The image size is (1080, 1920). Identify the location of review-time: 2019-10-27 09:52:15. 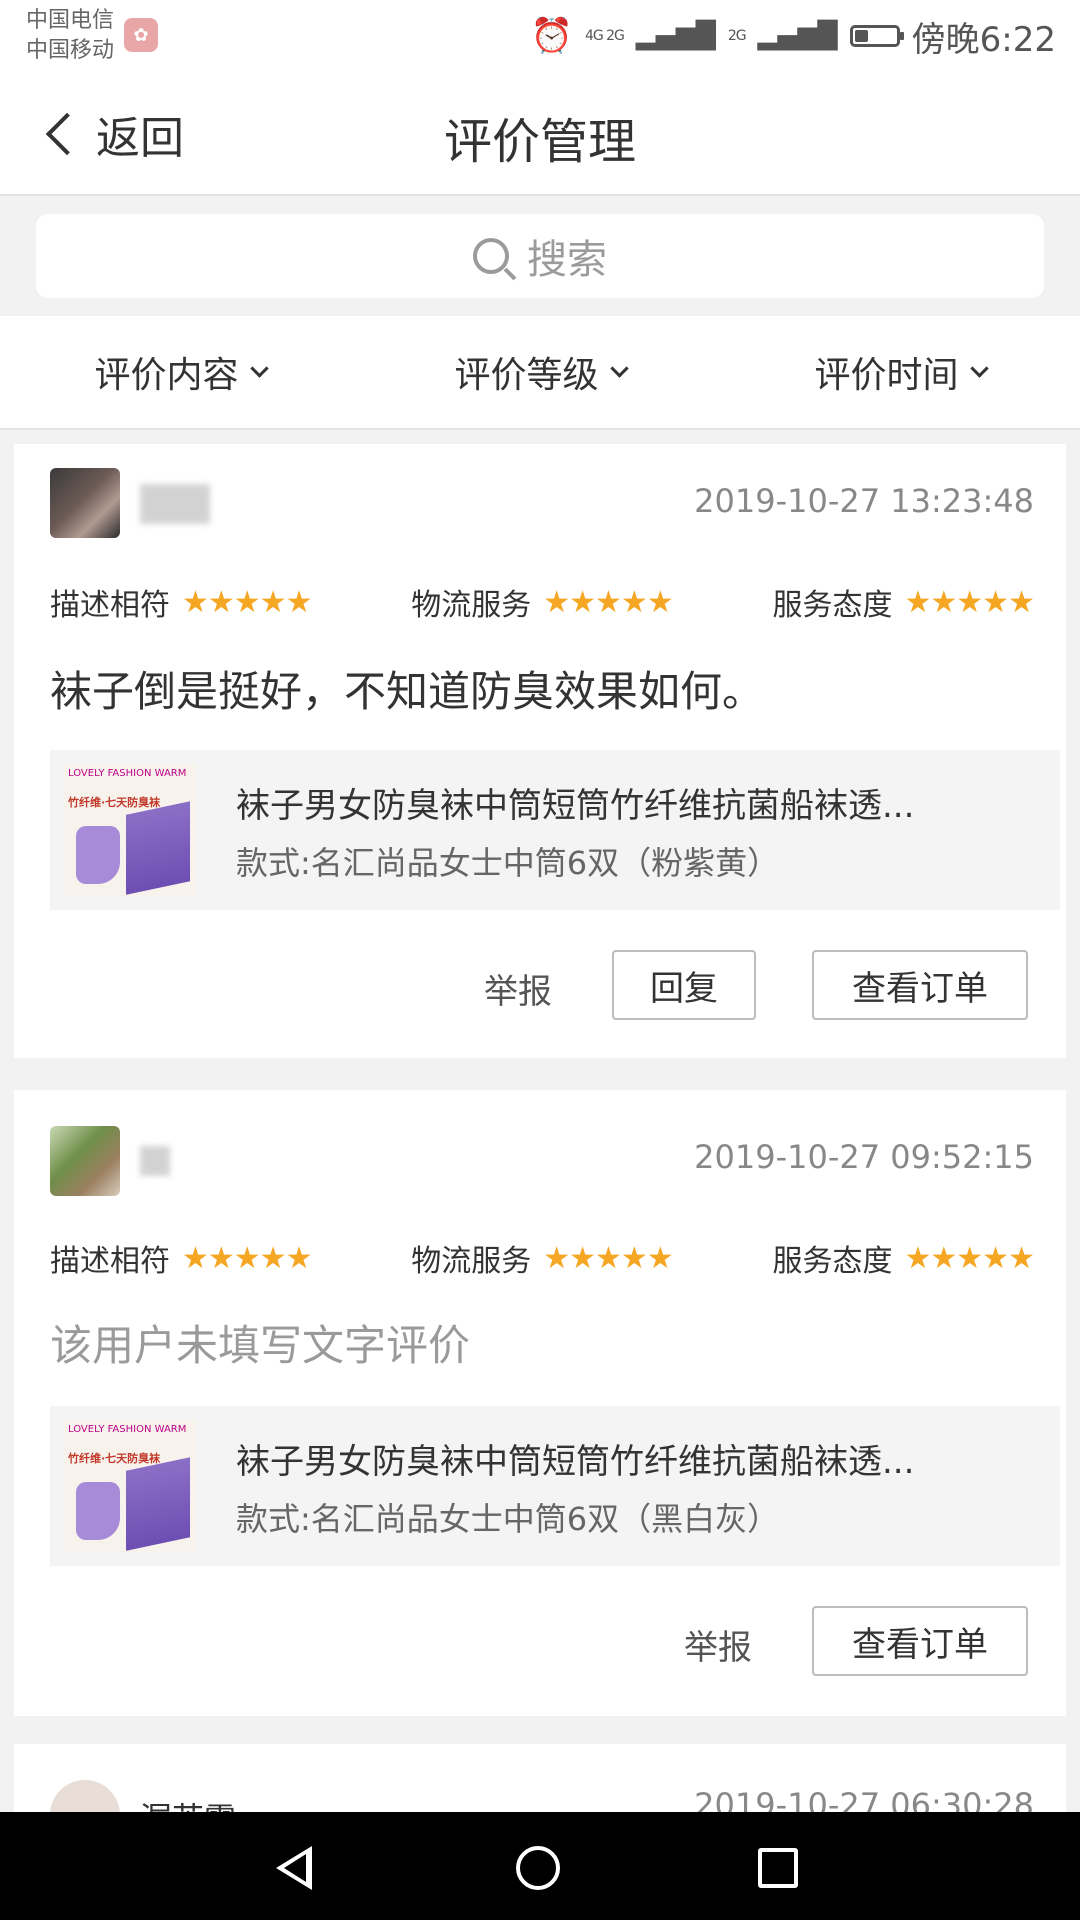
(864, 1157).